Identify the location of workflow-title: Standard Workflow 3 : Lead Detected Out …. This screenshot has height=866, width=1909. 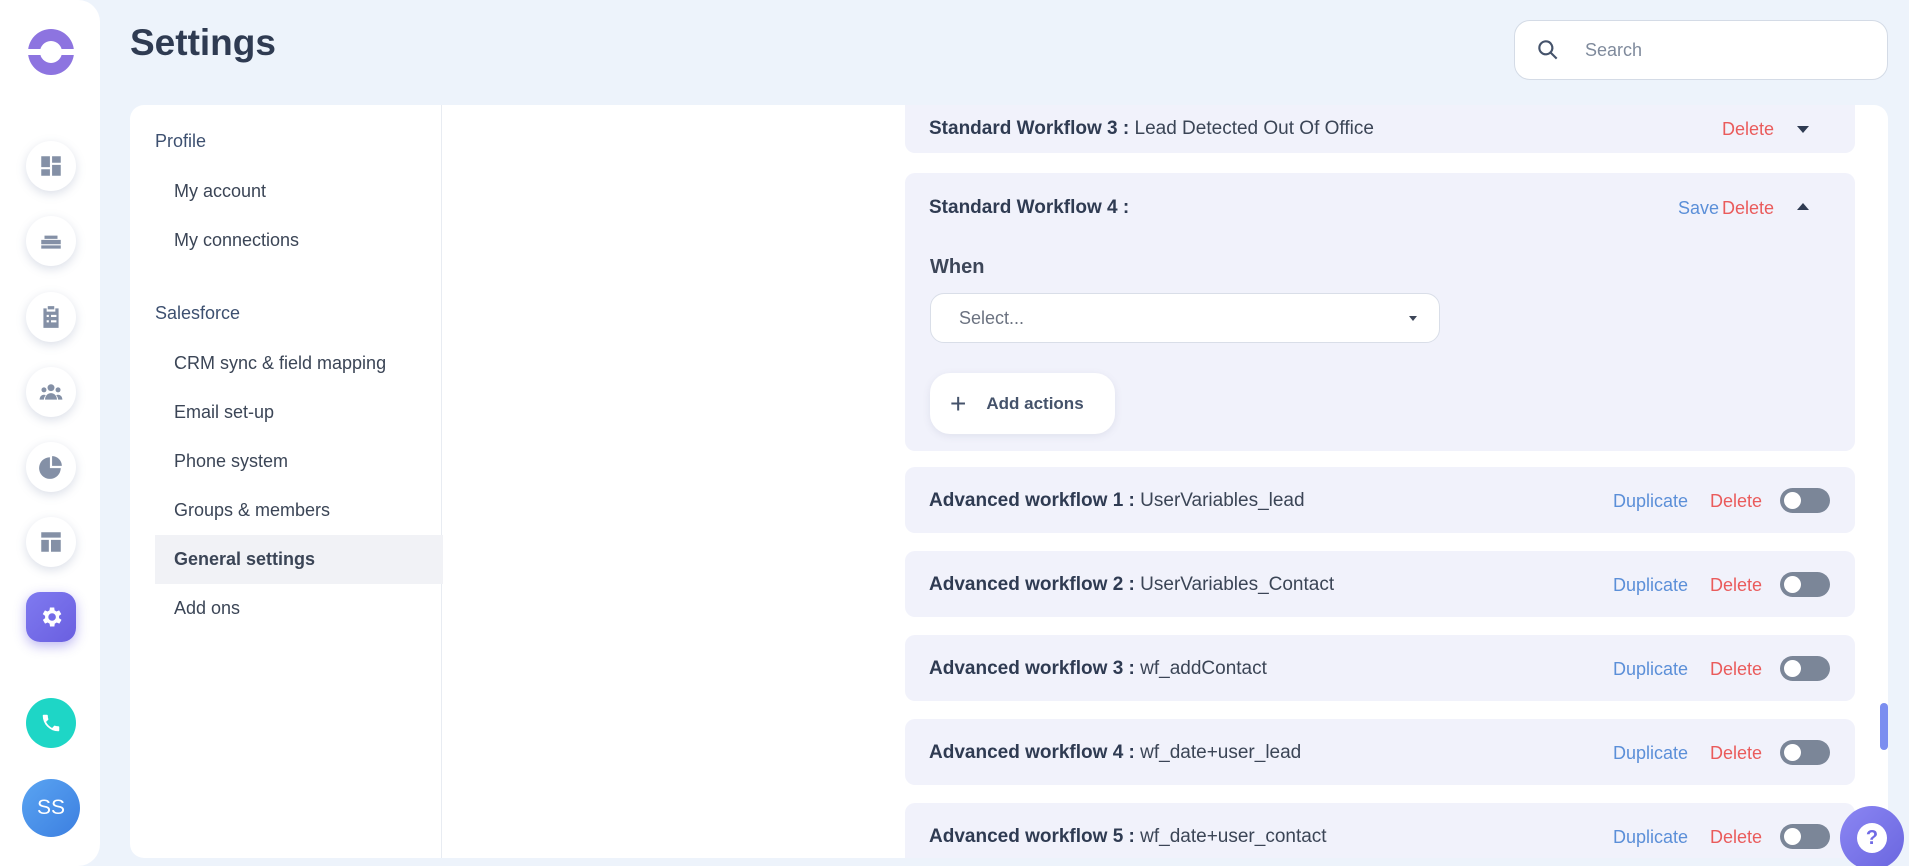
(1151, 129).